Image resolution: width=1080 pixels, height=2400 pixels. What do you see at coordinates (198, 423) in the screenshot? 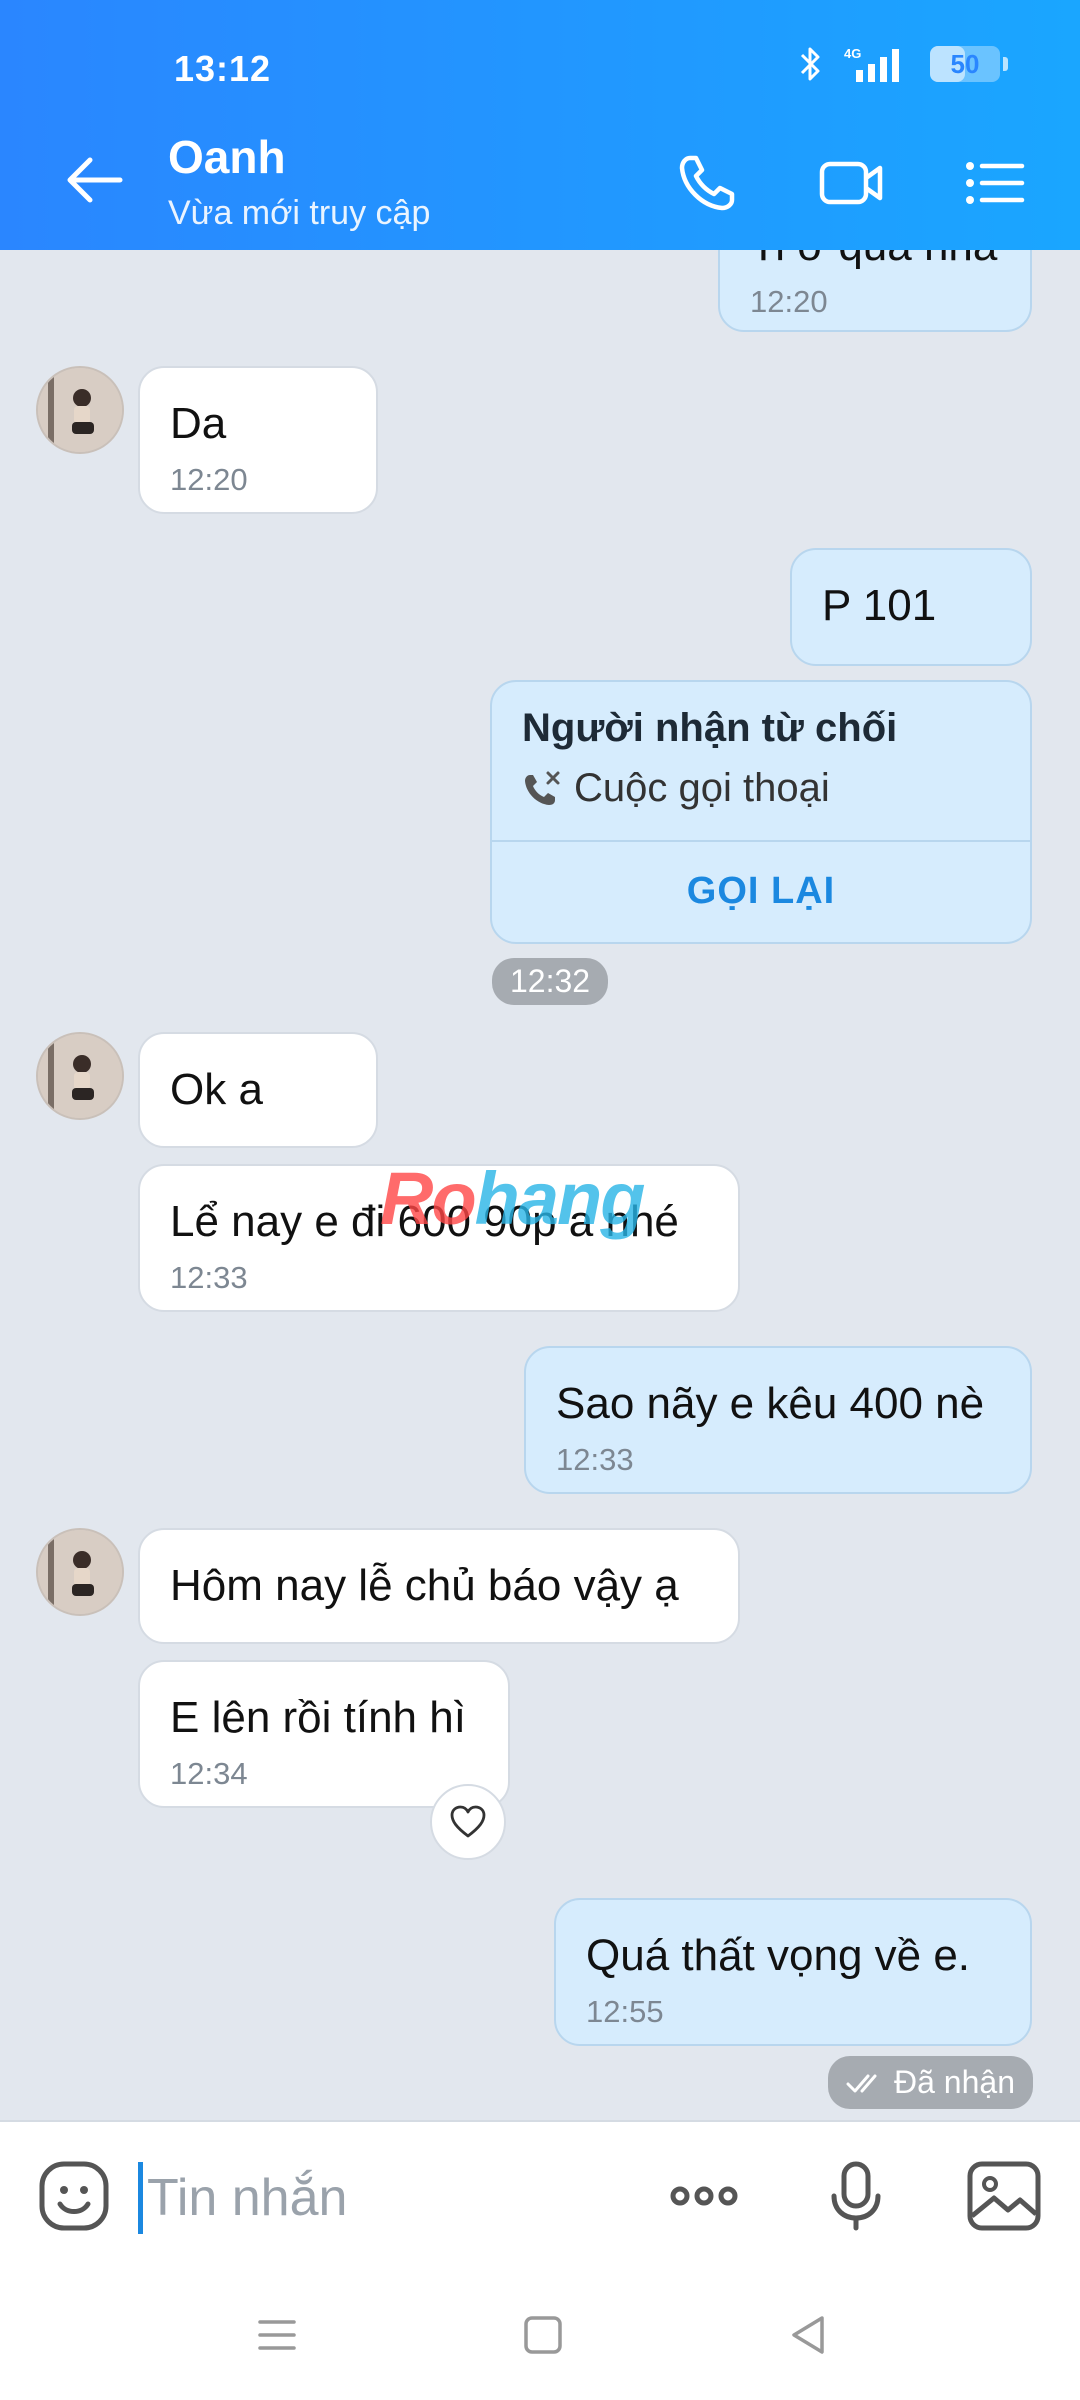
I see `message-text: Da` at bounding box center [198, 423].